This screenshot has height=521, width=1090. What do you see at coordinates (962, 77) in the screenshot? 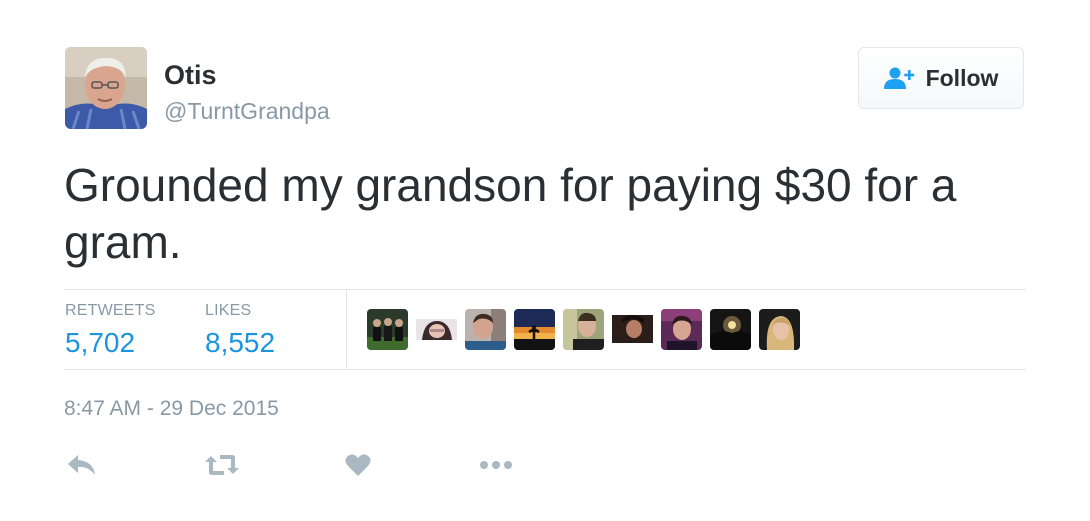
I see `follow-button-label: Follow` at bounding box center [962, 77].